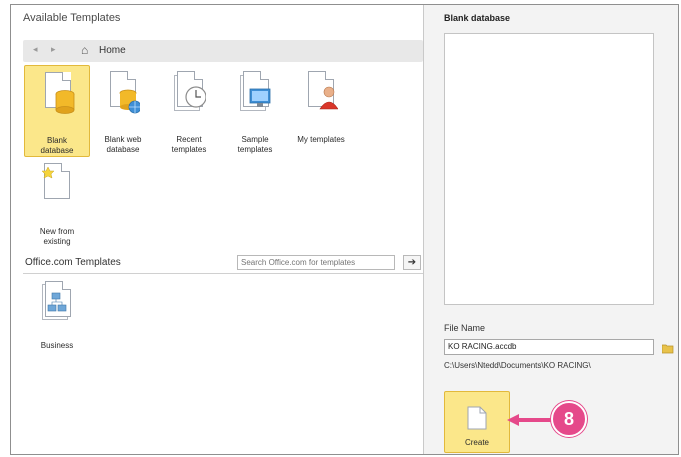 The image size is (681, 457). I want to click on template-label: Recent templates, so click(189, 144).